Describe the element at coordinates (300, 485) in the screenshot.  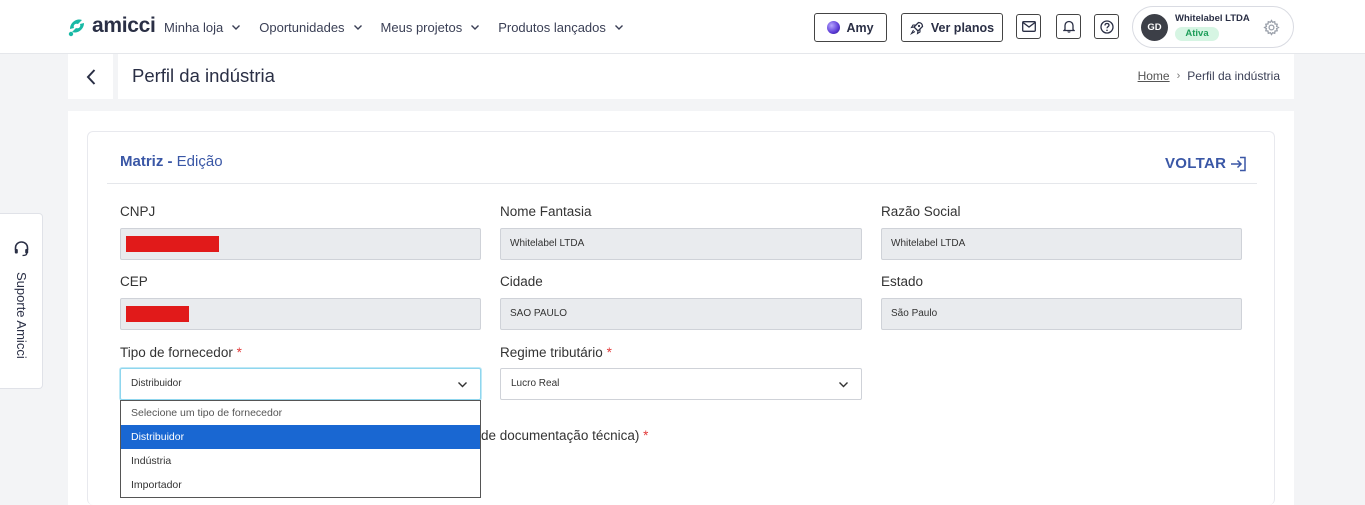
I see `dropdown-option-importador: Importador` at that location.